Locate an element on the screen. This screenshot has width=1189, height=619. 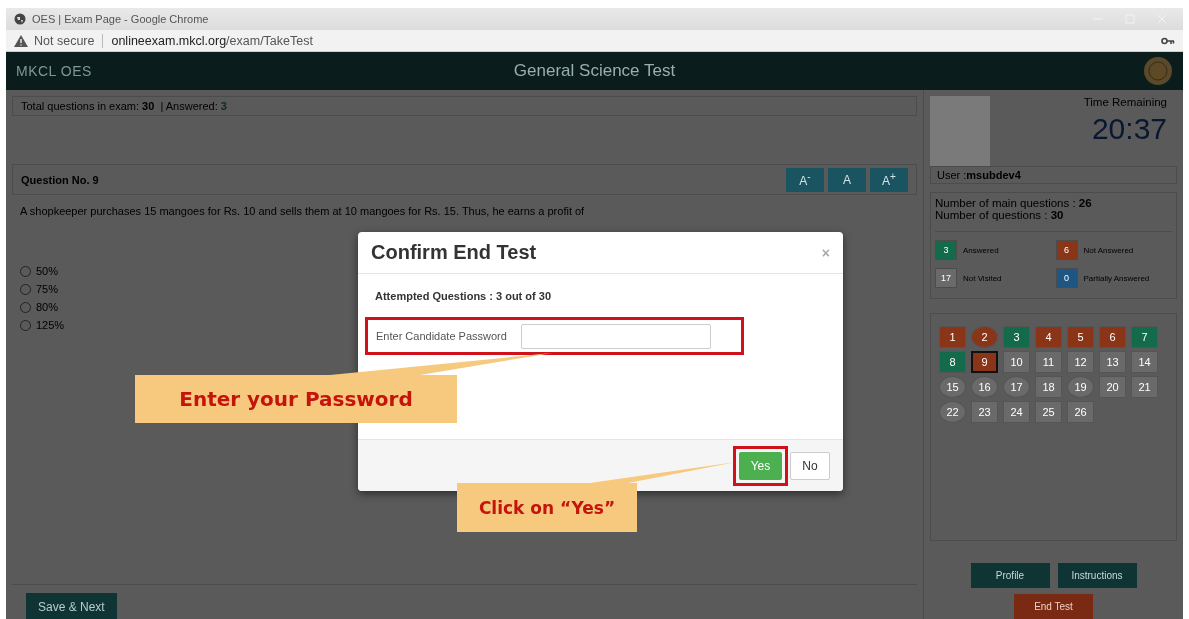
no-button: No is located at coordinates (810, 465).